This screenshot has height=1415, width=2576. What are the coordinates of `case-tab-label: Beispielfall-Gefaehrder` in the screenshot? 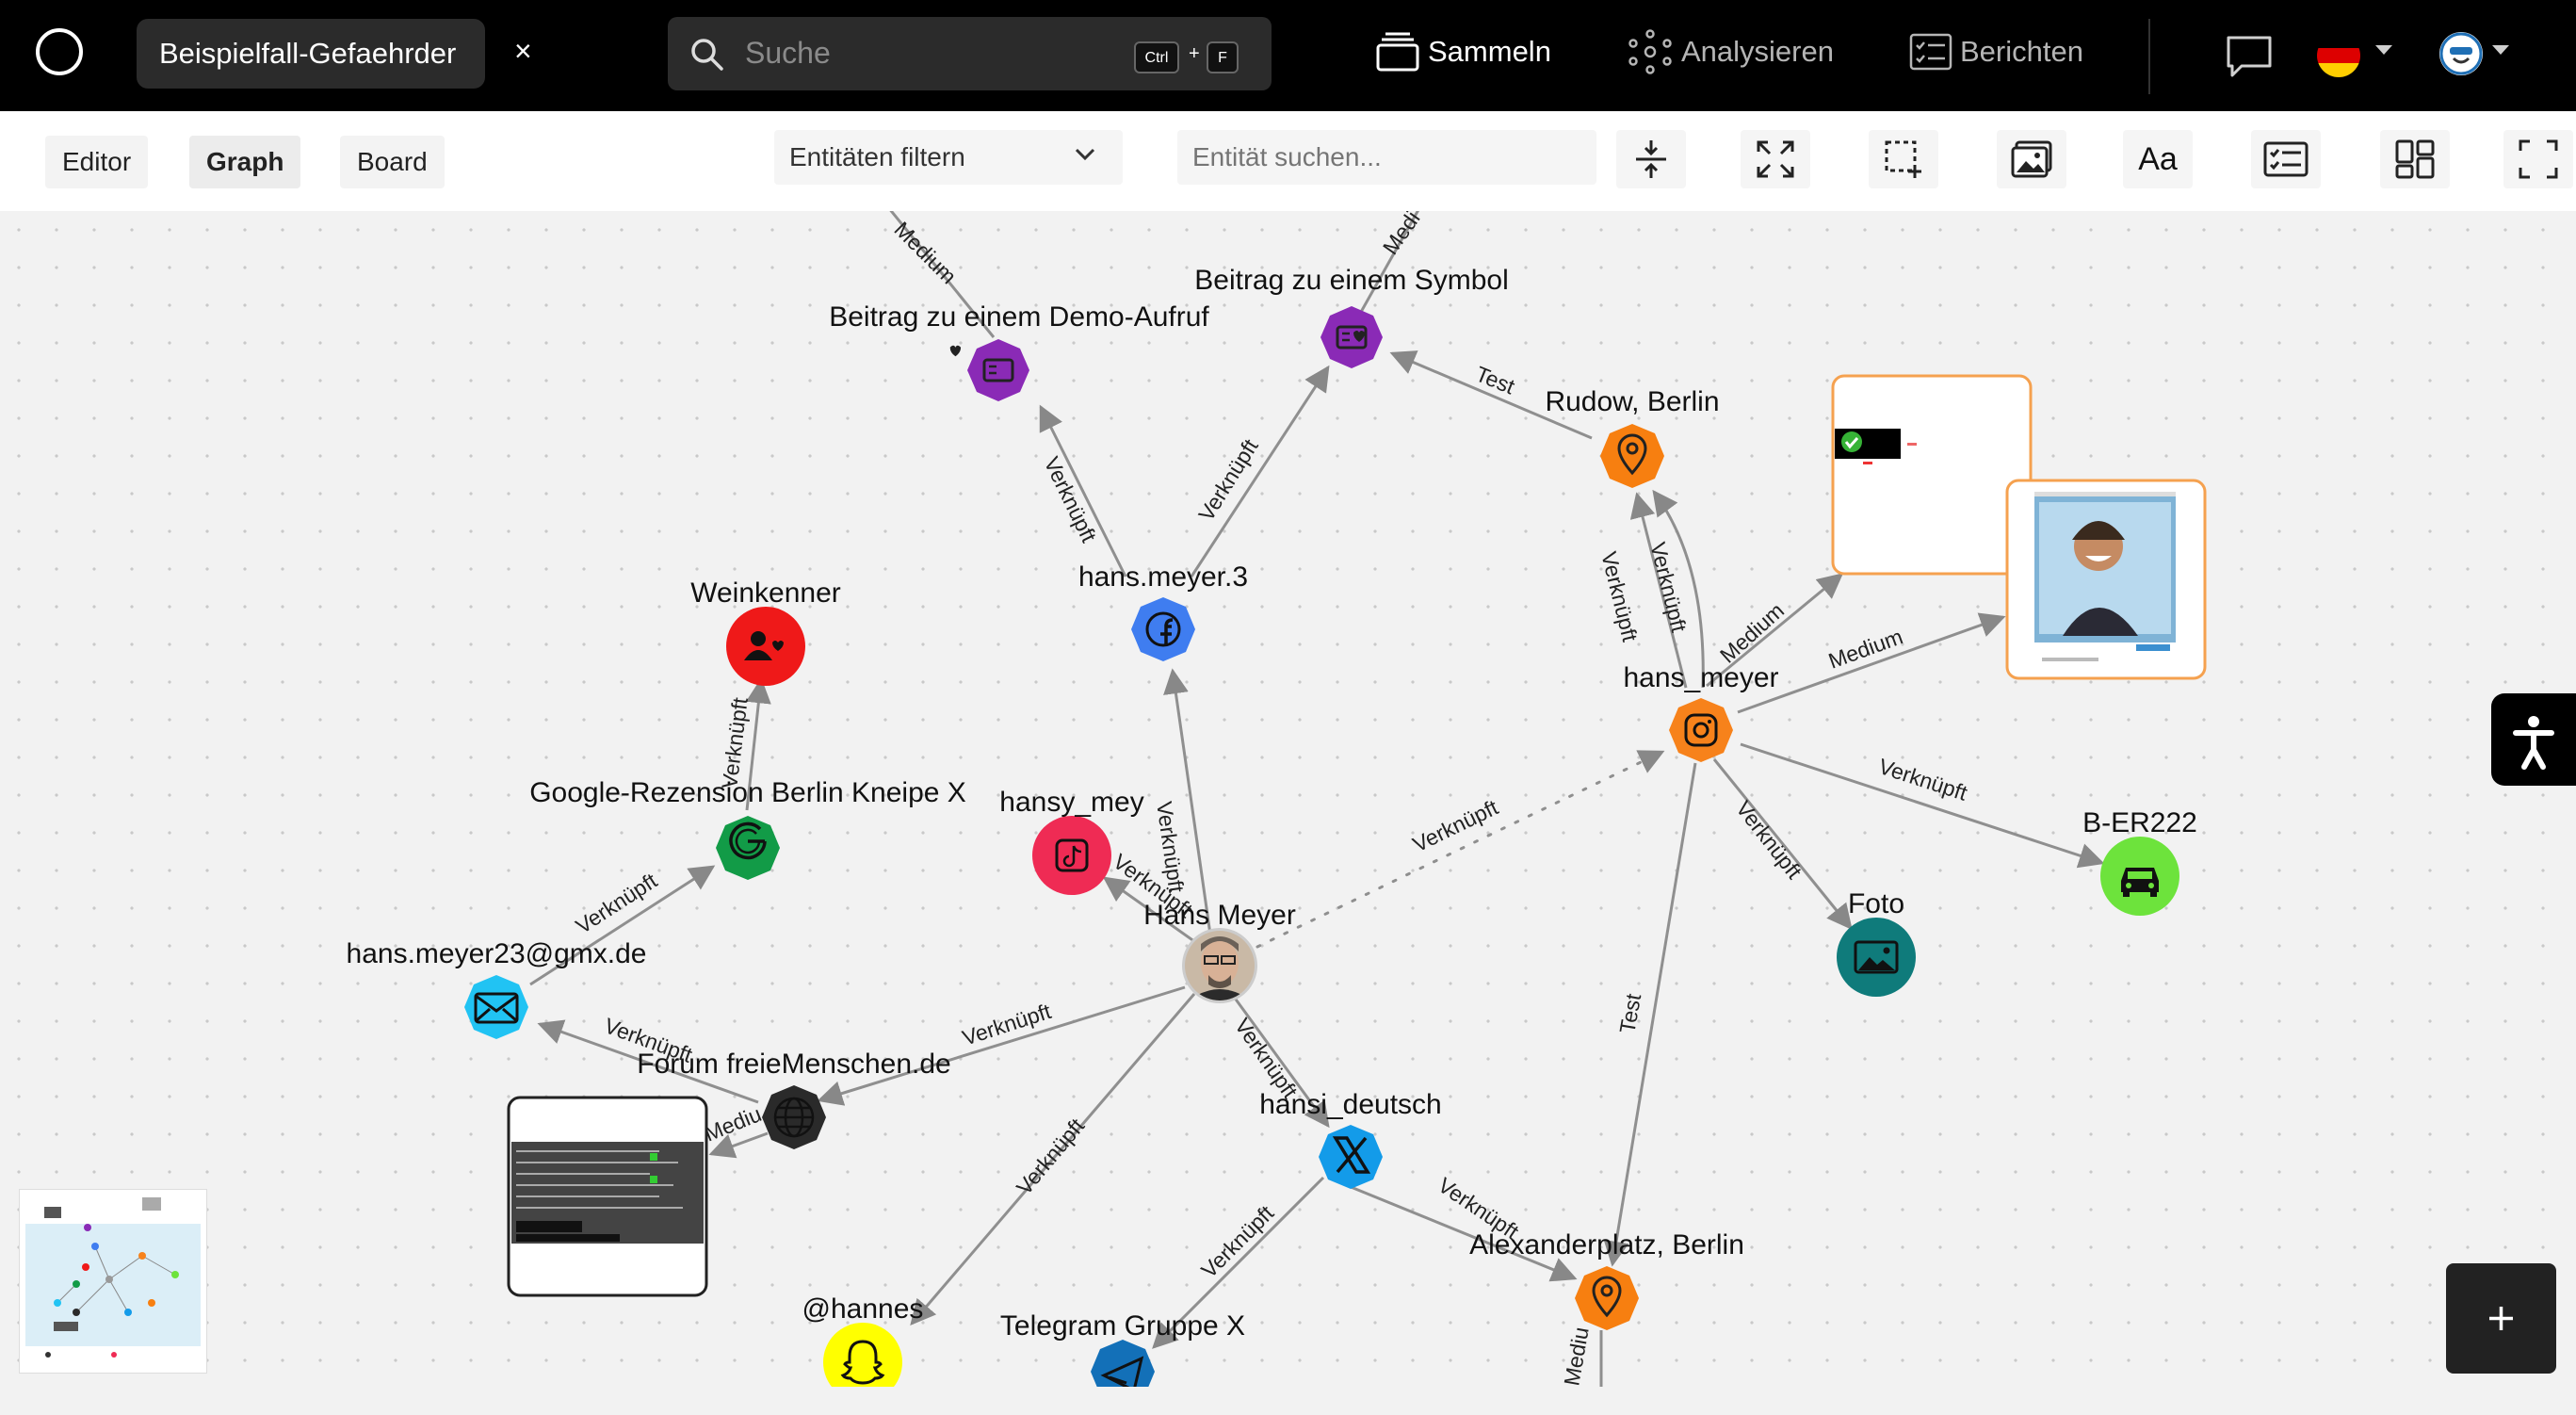 It's located at (308, 53).